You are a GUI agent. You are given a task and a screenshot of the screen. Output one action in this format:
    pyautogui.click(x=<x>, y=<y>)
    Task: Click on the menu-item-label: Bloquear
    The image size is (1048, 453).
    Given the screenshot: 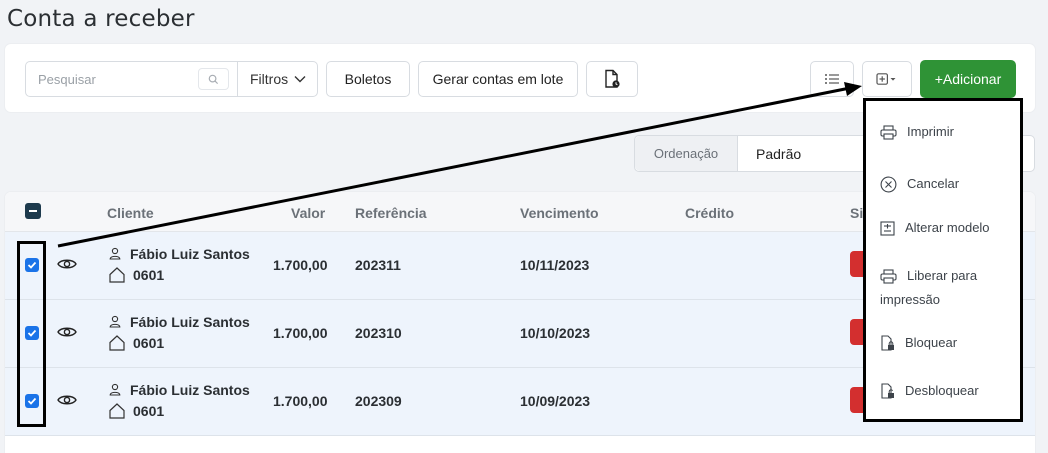 What is the action you would take?
    pyautogui.click(x=931, y=342)
    